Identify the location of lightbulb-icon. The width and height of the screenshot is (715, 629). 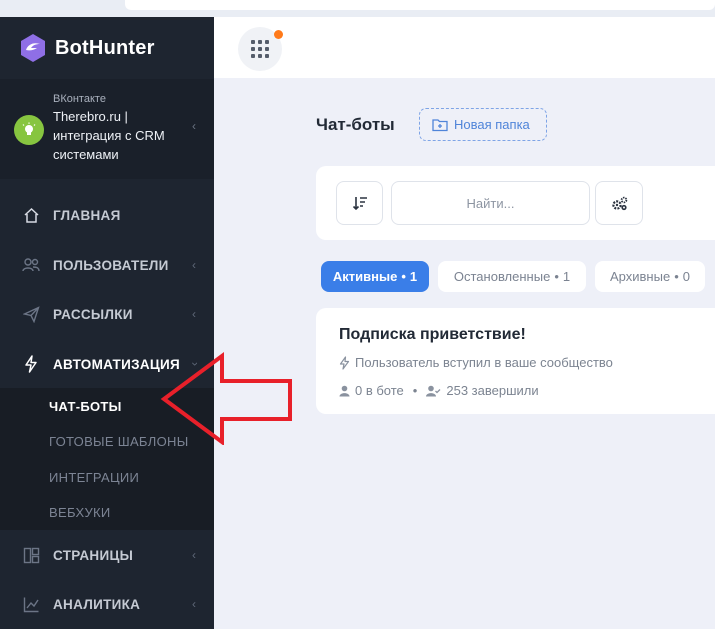
(29, 128).